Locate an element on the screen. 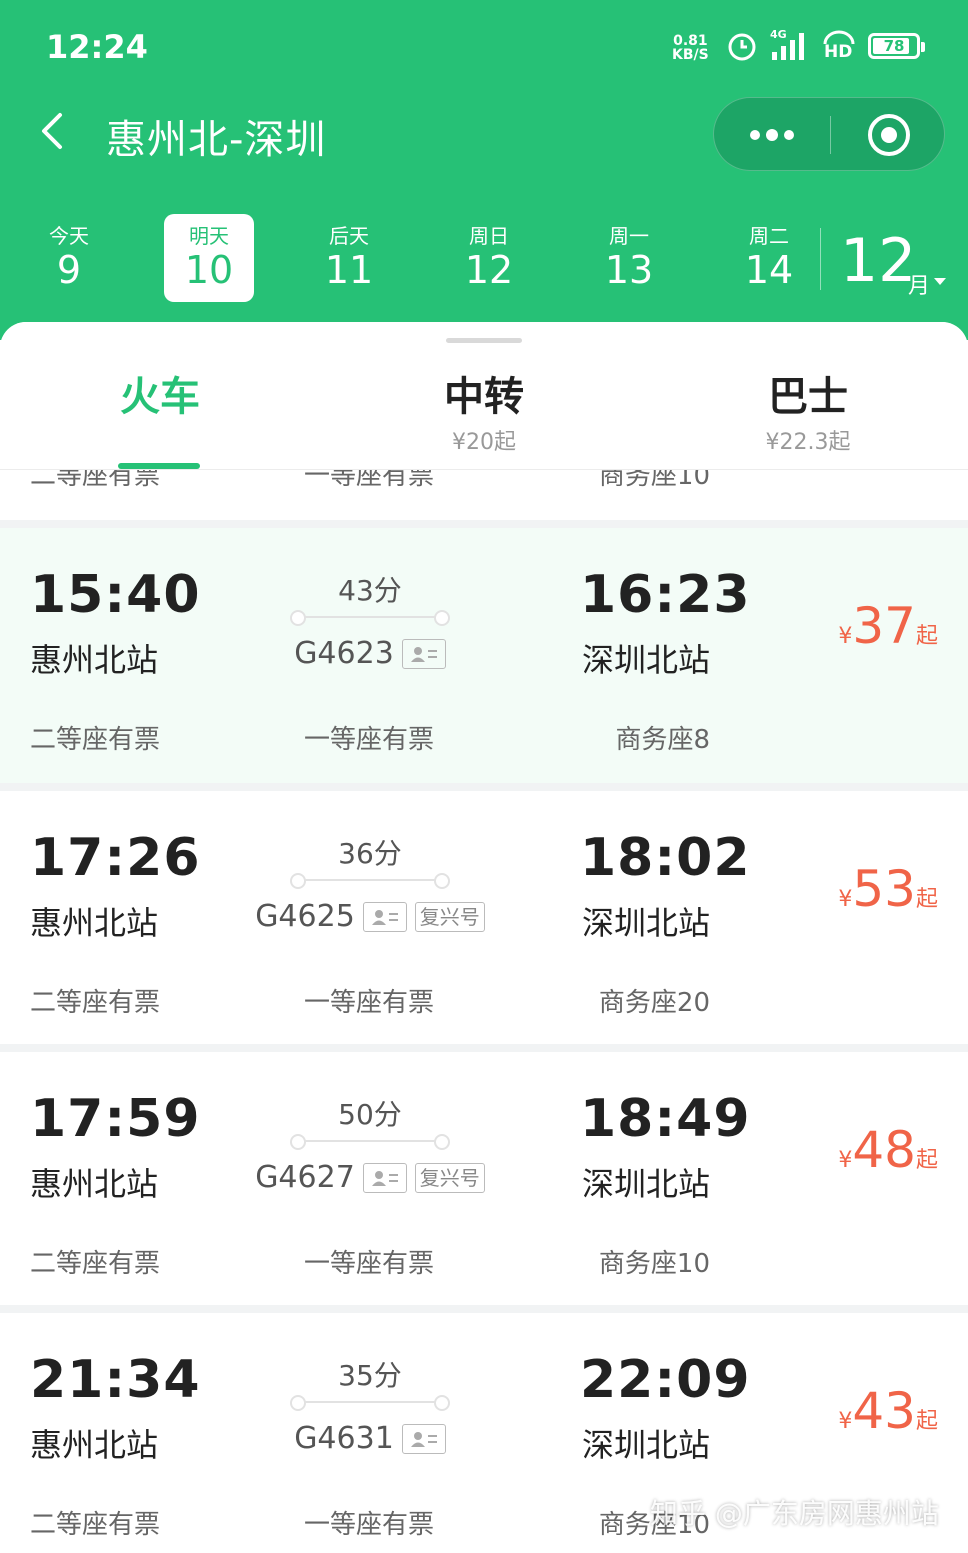 The width and height of the screenshot is (968, 1553). month-selector: 12 月 is located at coordinates (894, 260).